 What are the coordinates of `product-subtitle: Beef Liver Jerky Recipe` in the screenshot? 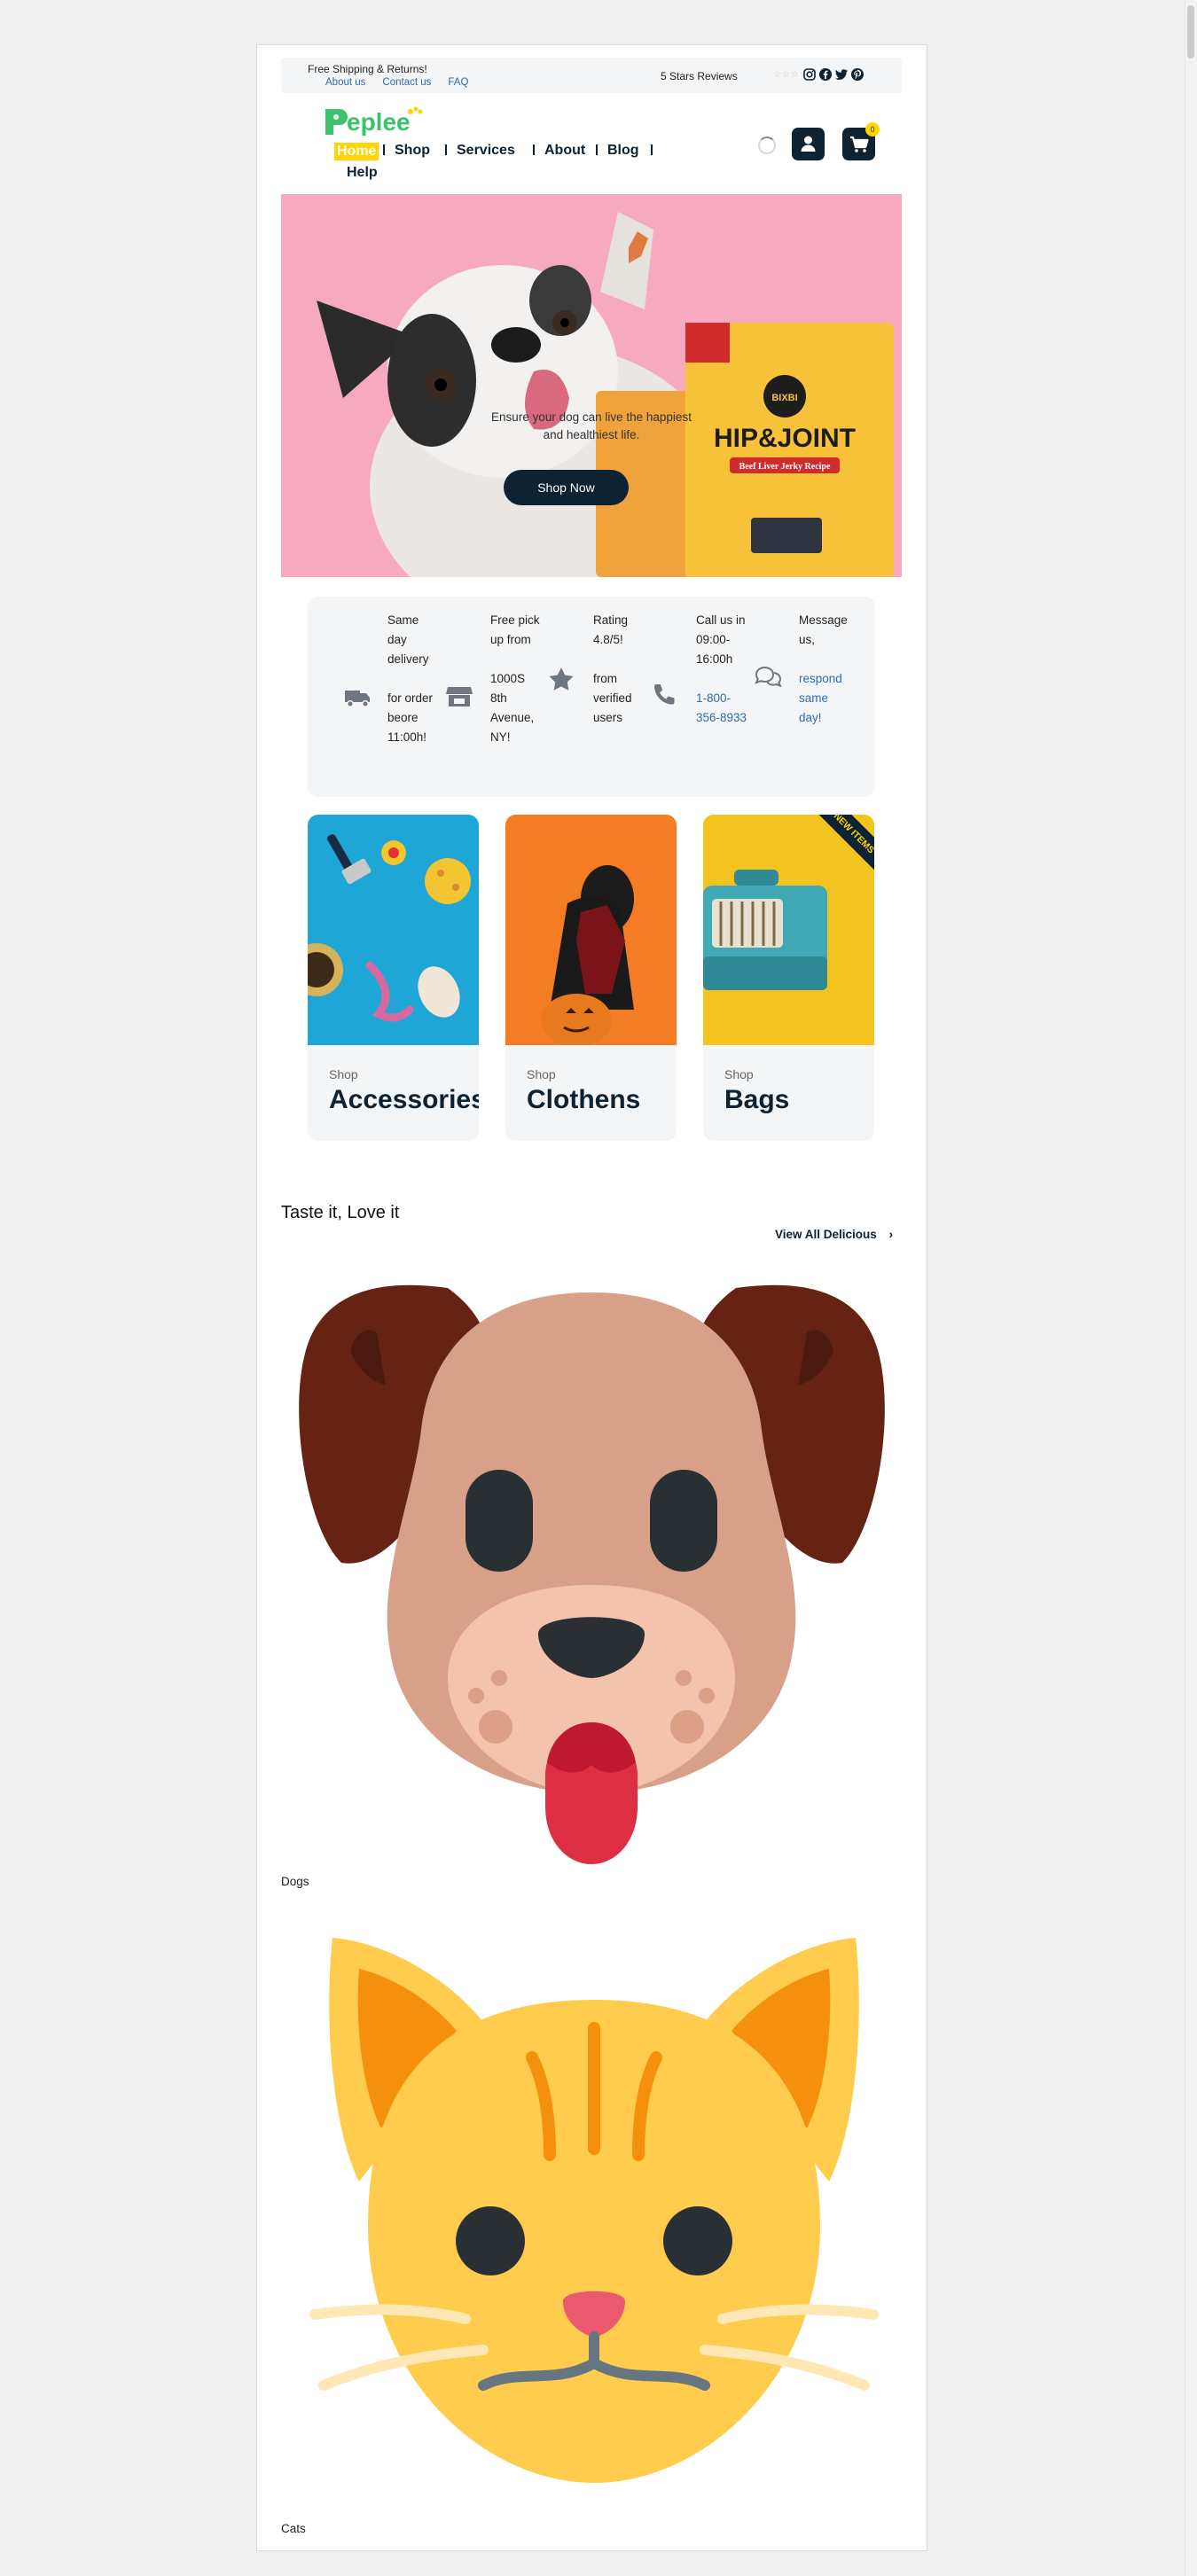 It's located at (785, 467).